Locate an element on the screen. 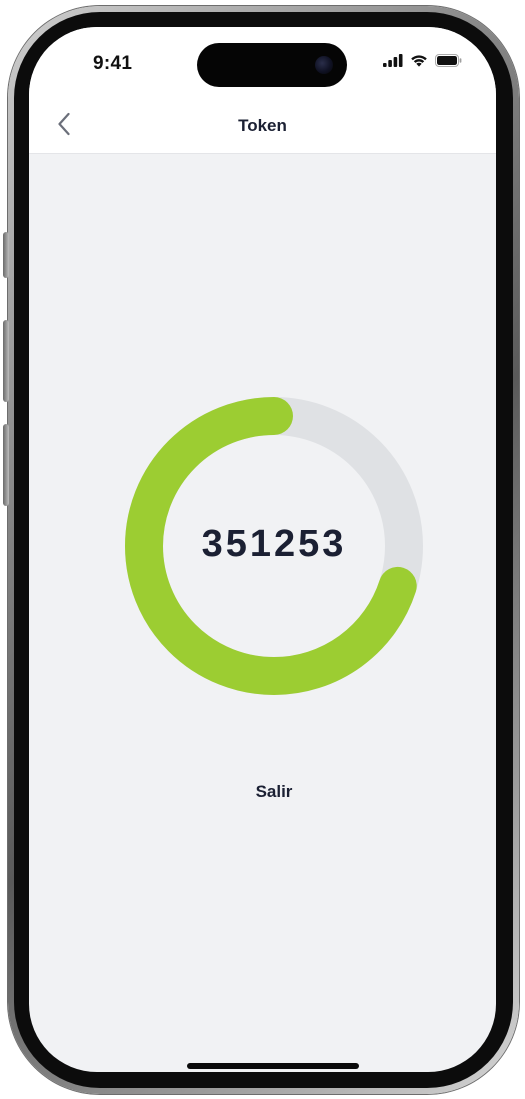 This screenshot has height=1099, width=525. battery-icon is located at coordinates (448, 63).